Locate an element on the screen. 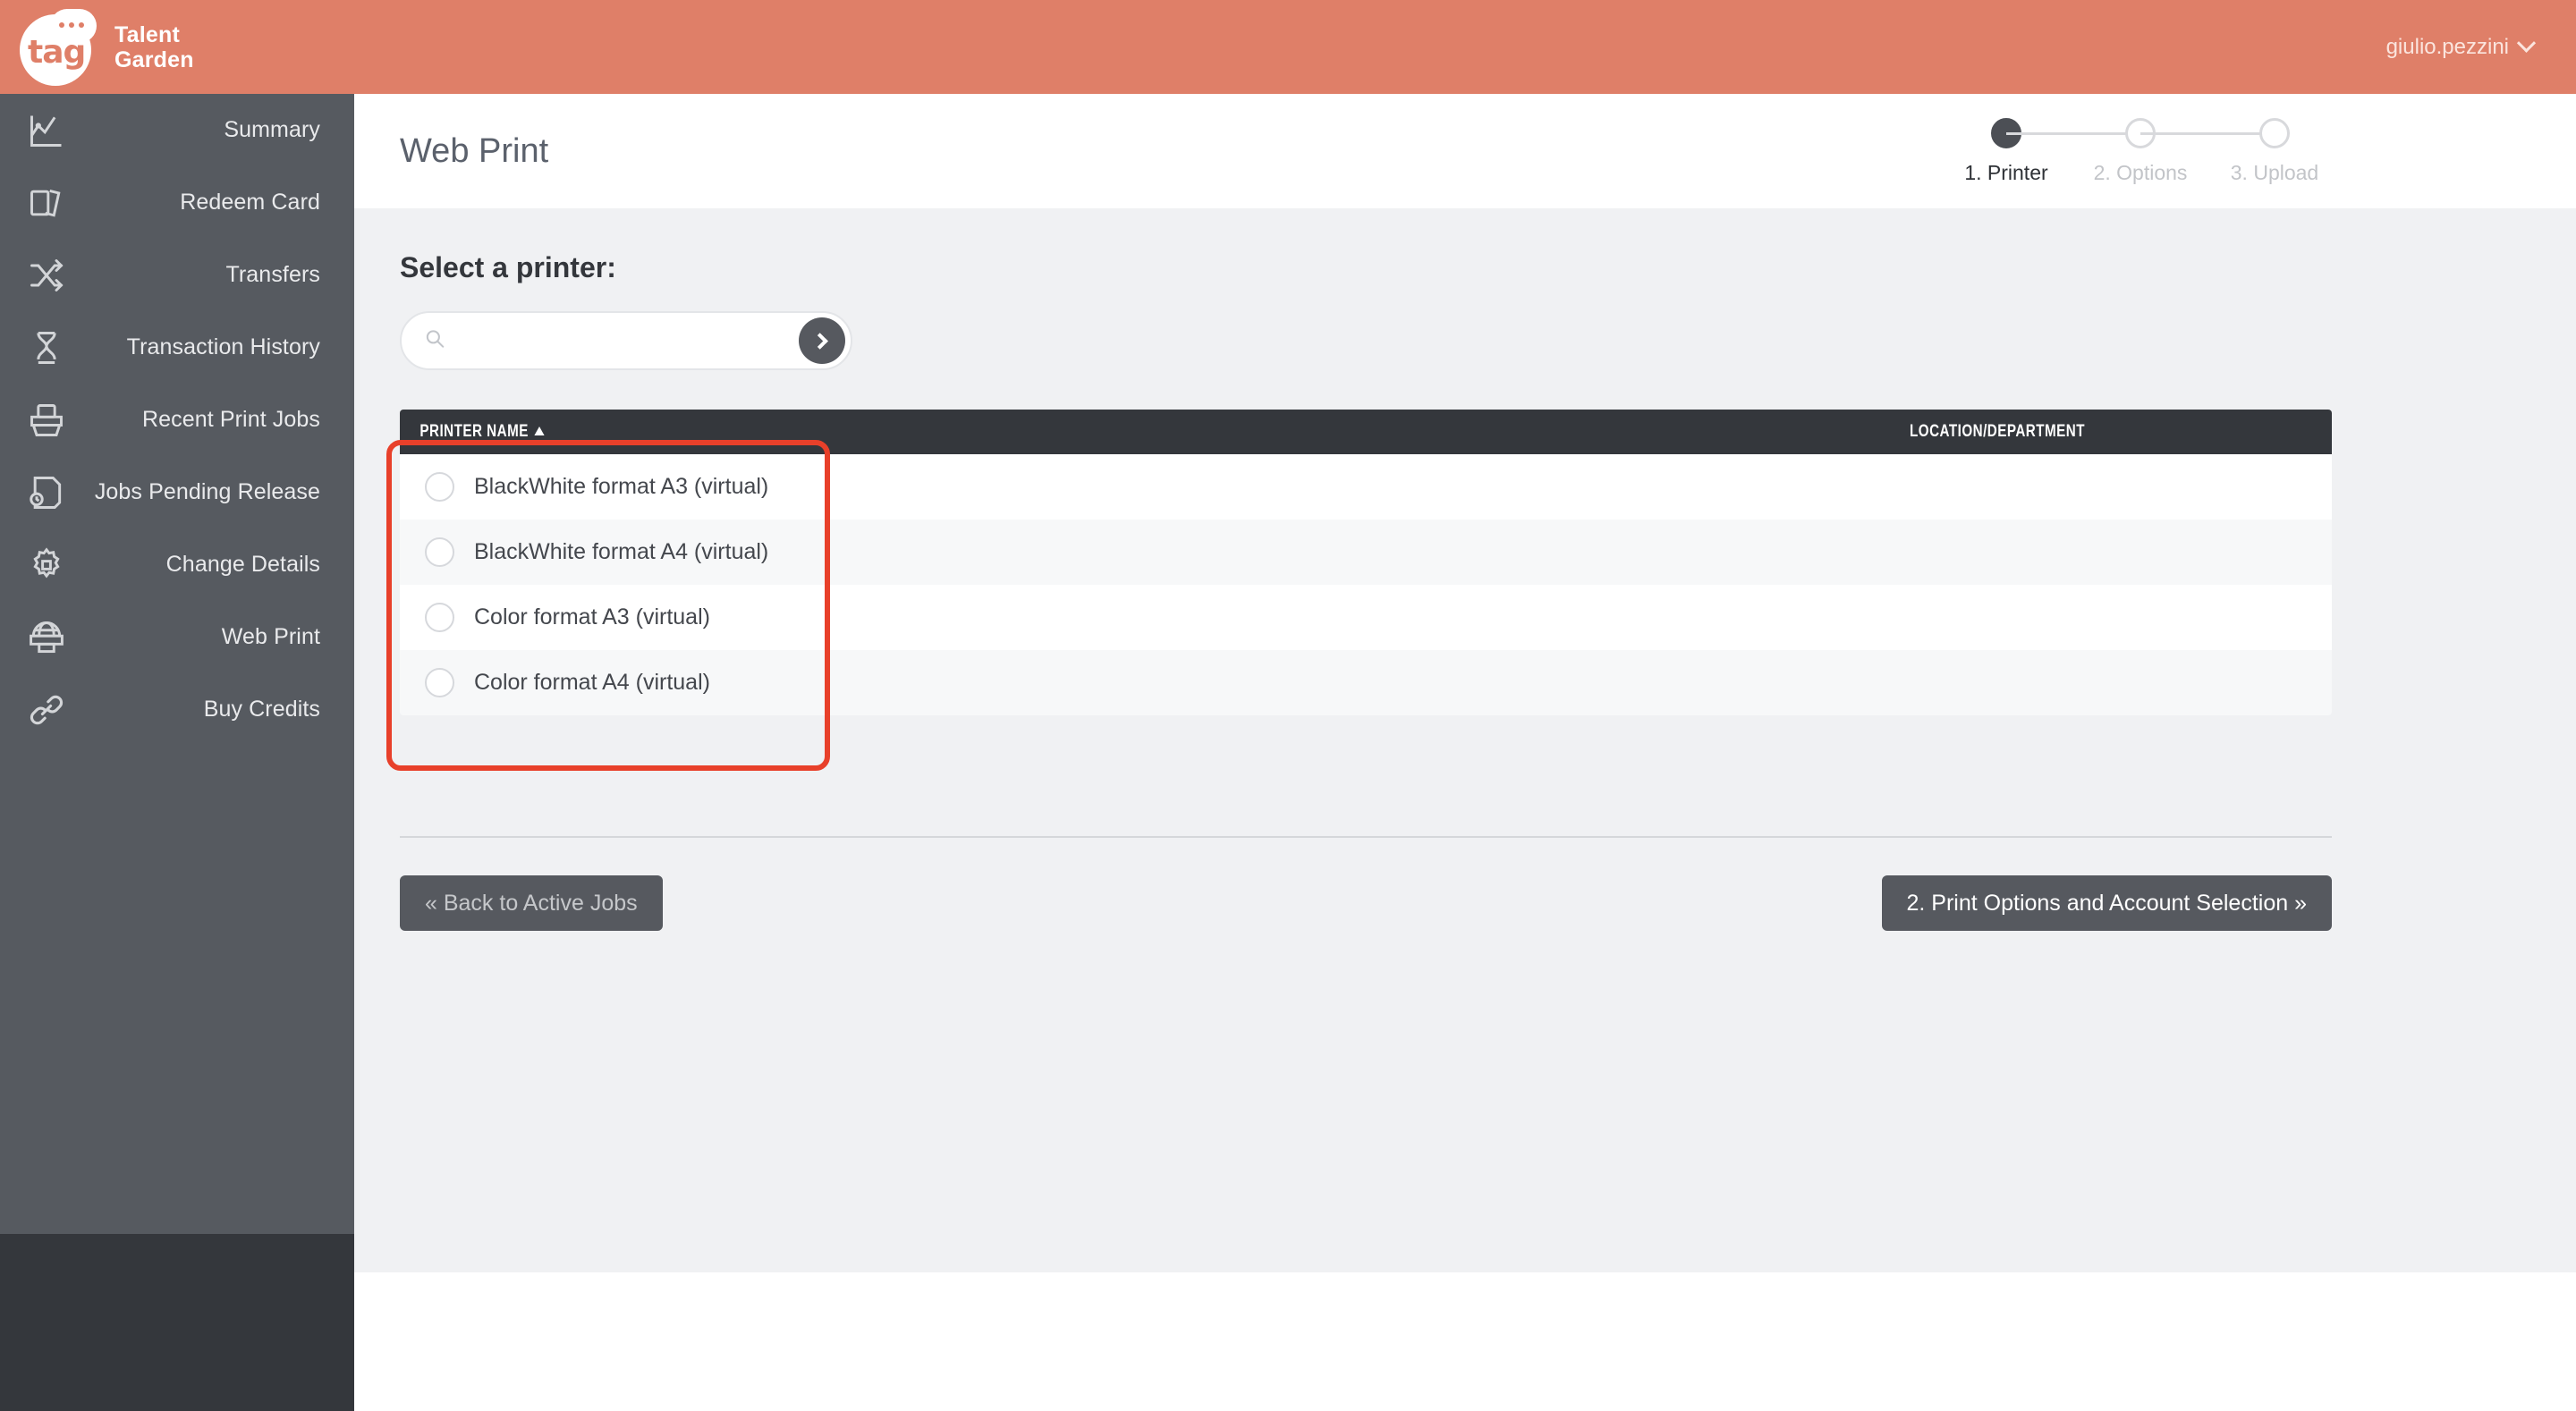 Image resolution: width=2576 pixels, height=1411 pixels. sidebar-item-label: Transaction History is located at coordinates (223, 346).